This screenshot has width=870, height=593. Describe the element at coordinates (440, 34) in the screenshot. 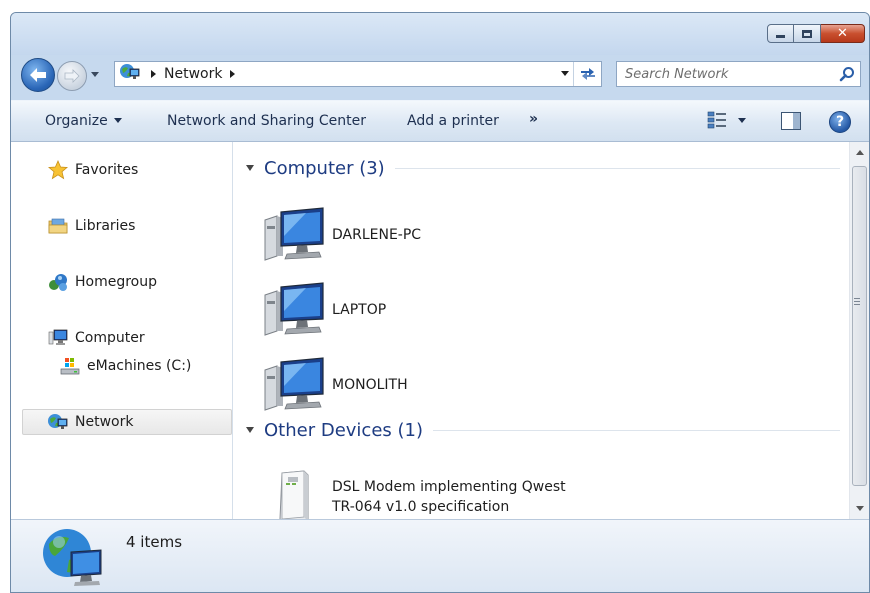

I see `title-bar: ✕` at that location.